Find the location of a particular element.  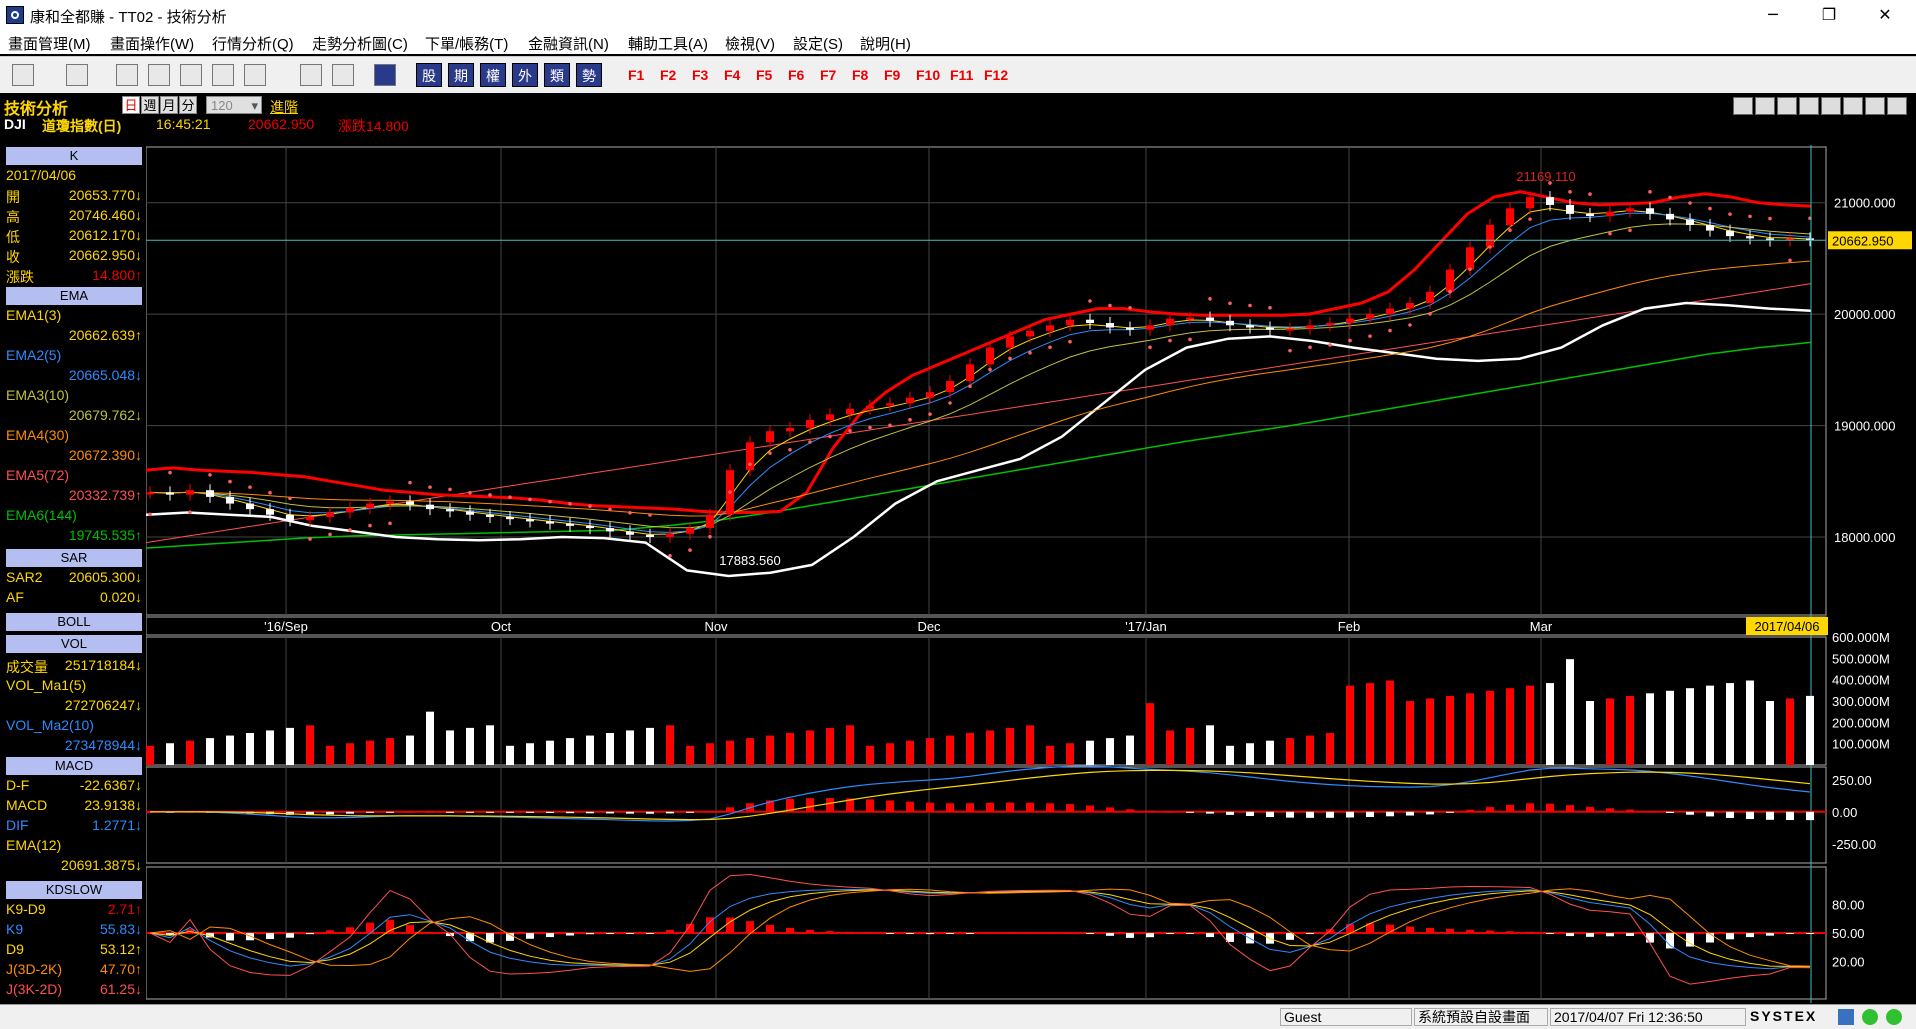

zoom-icon is located at coordinates (127, 75).